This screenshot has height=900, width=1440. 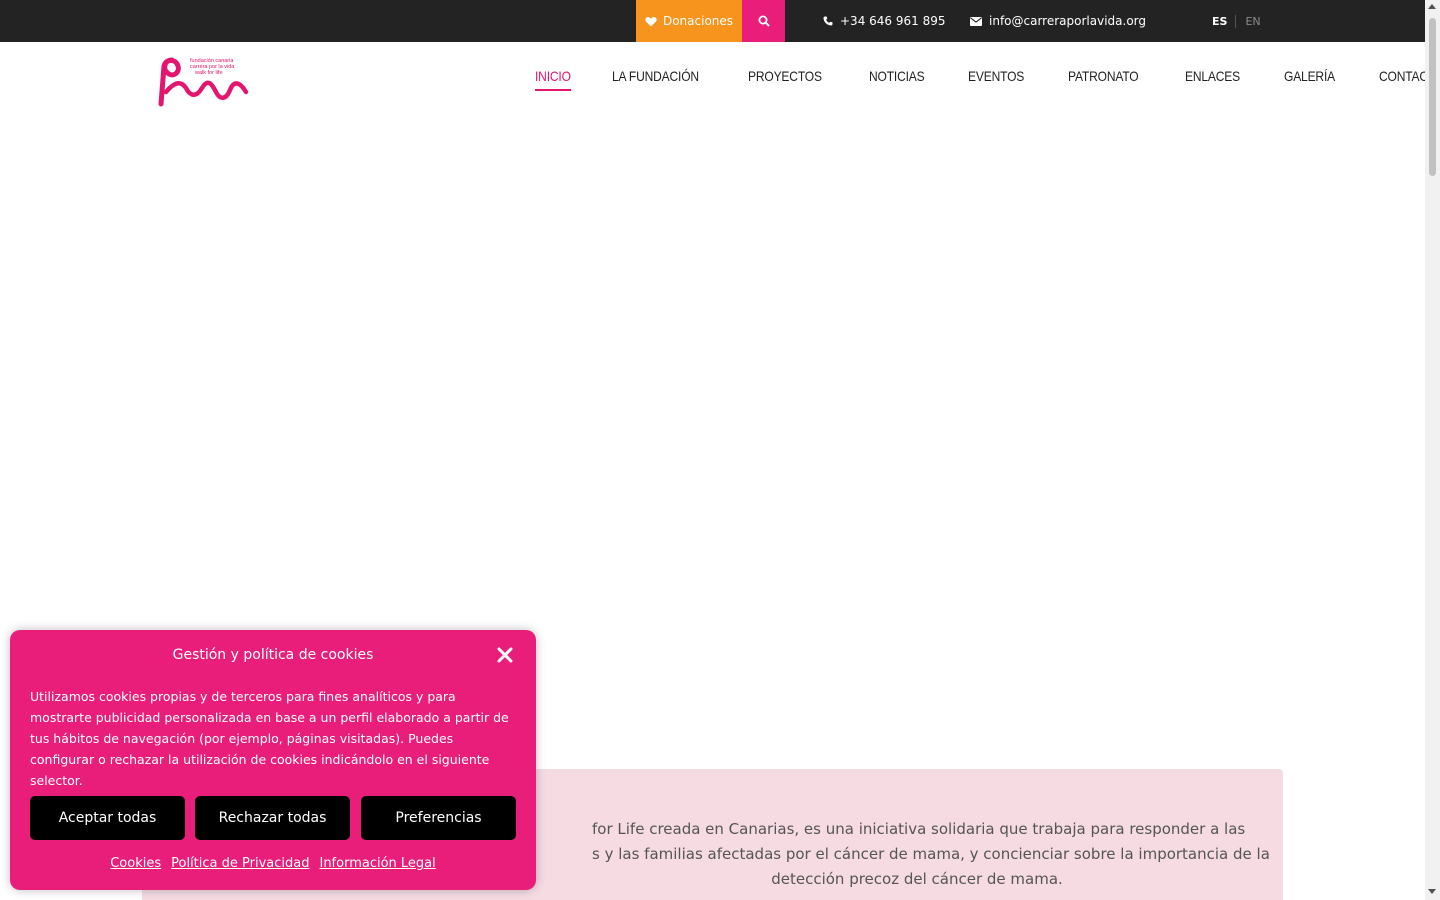 What do you see at coordinates (1248, 21) in the screenshot?
I see `lang-en-link: EN` at bounding box center [1248, 21].